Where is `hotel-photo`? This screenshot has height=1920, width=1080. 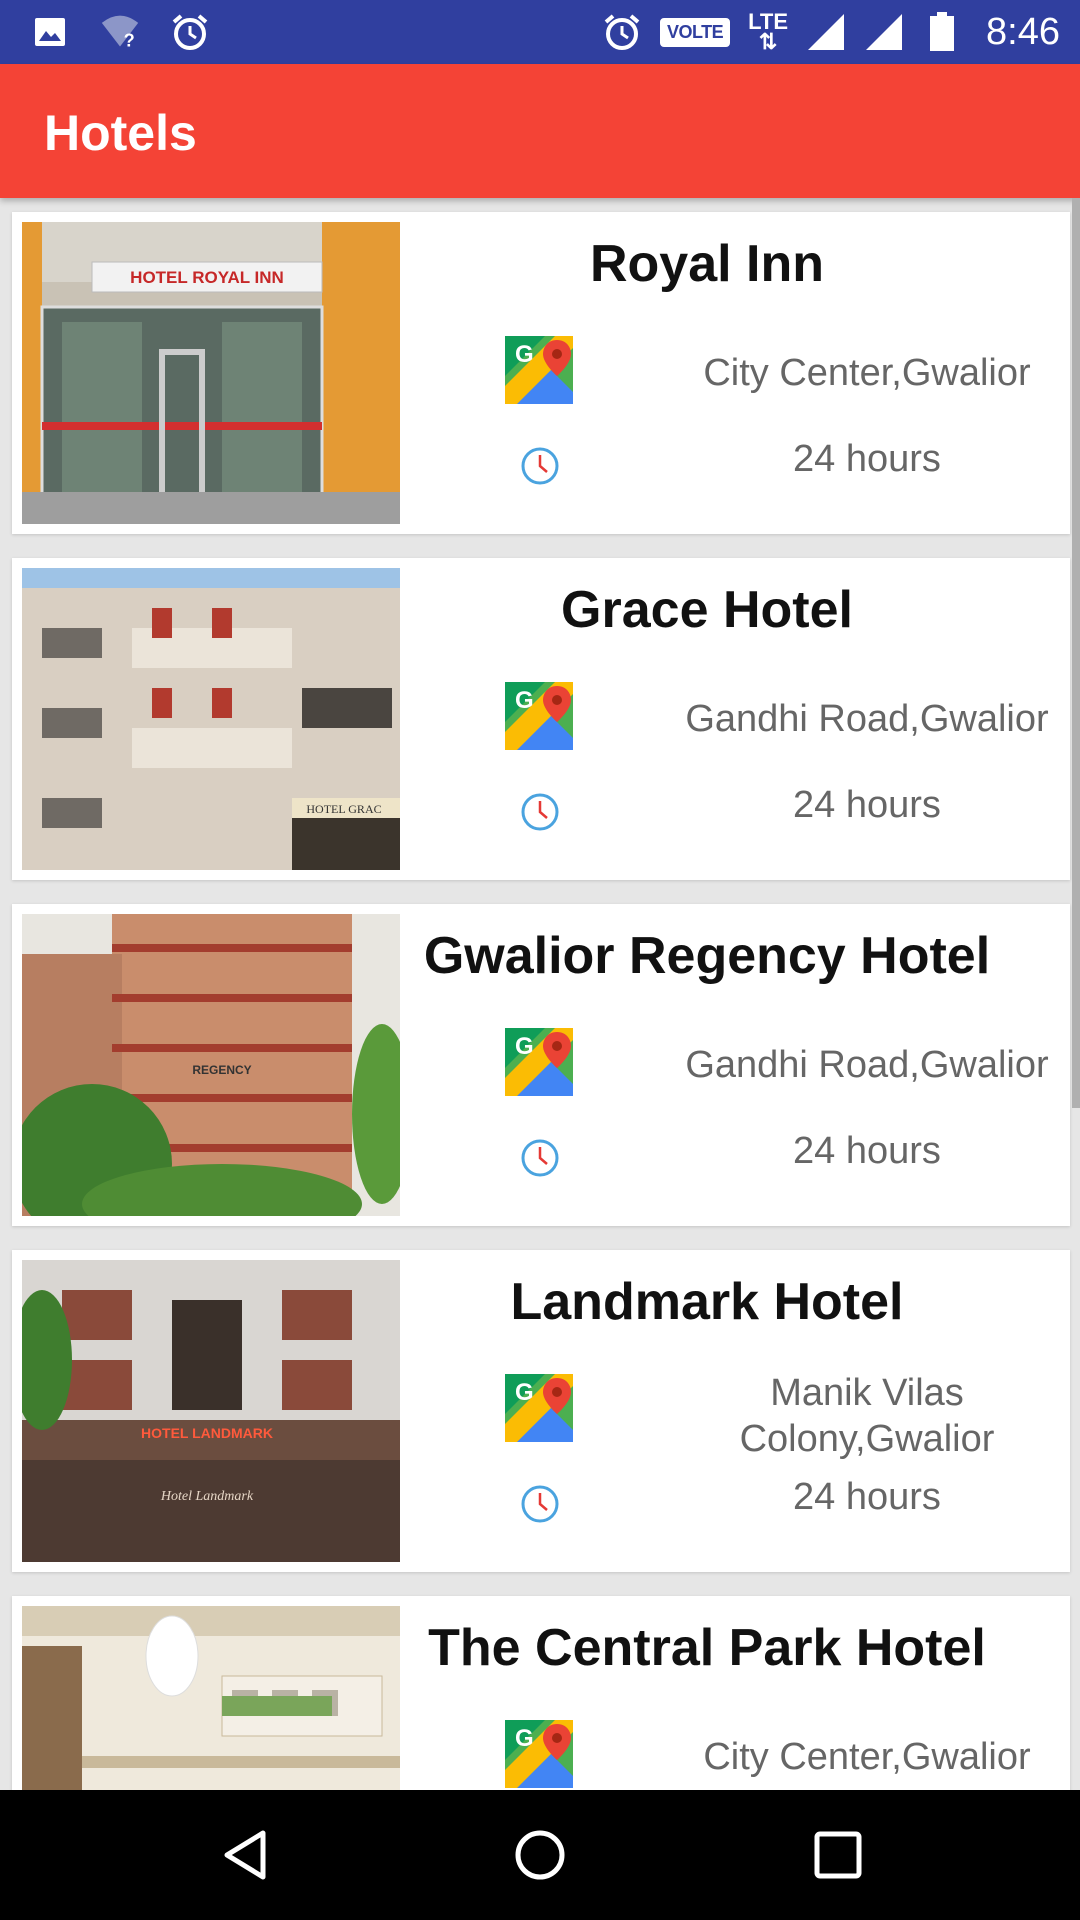 hotel-photo is located at coordinates (211, 1698).